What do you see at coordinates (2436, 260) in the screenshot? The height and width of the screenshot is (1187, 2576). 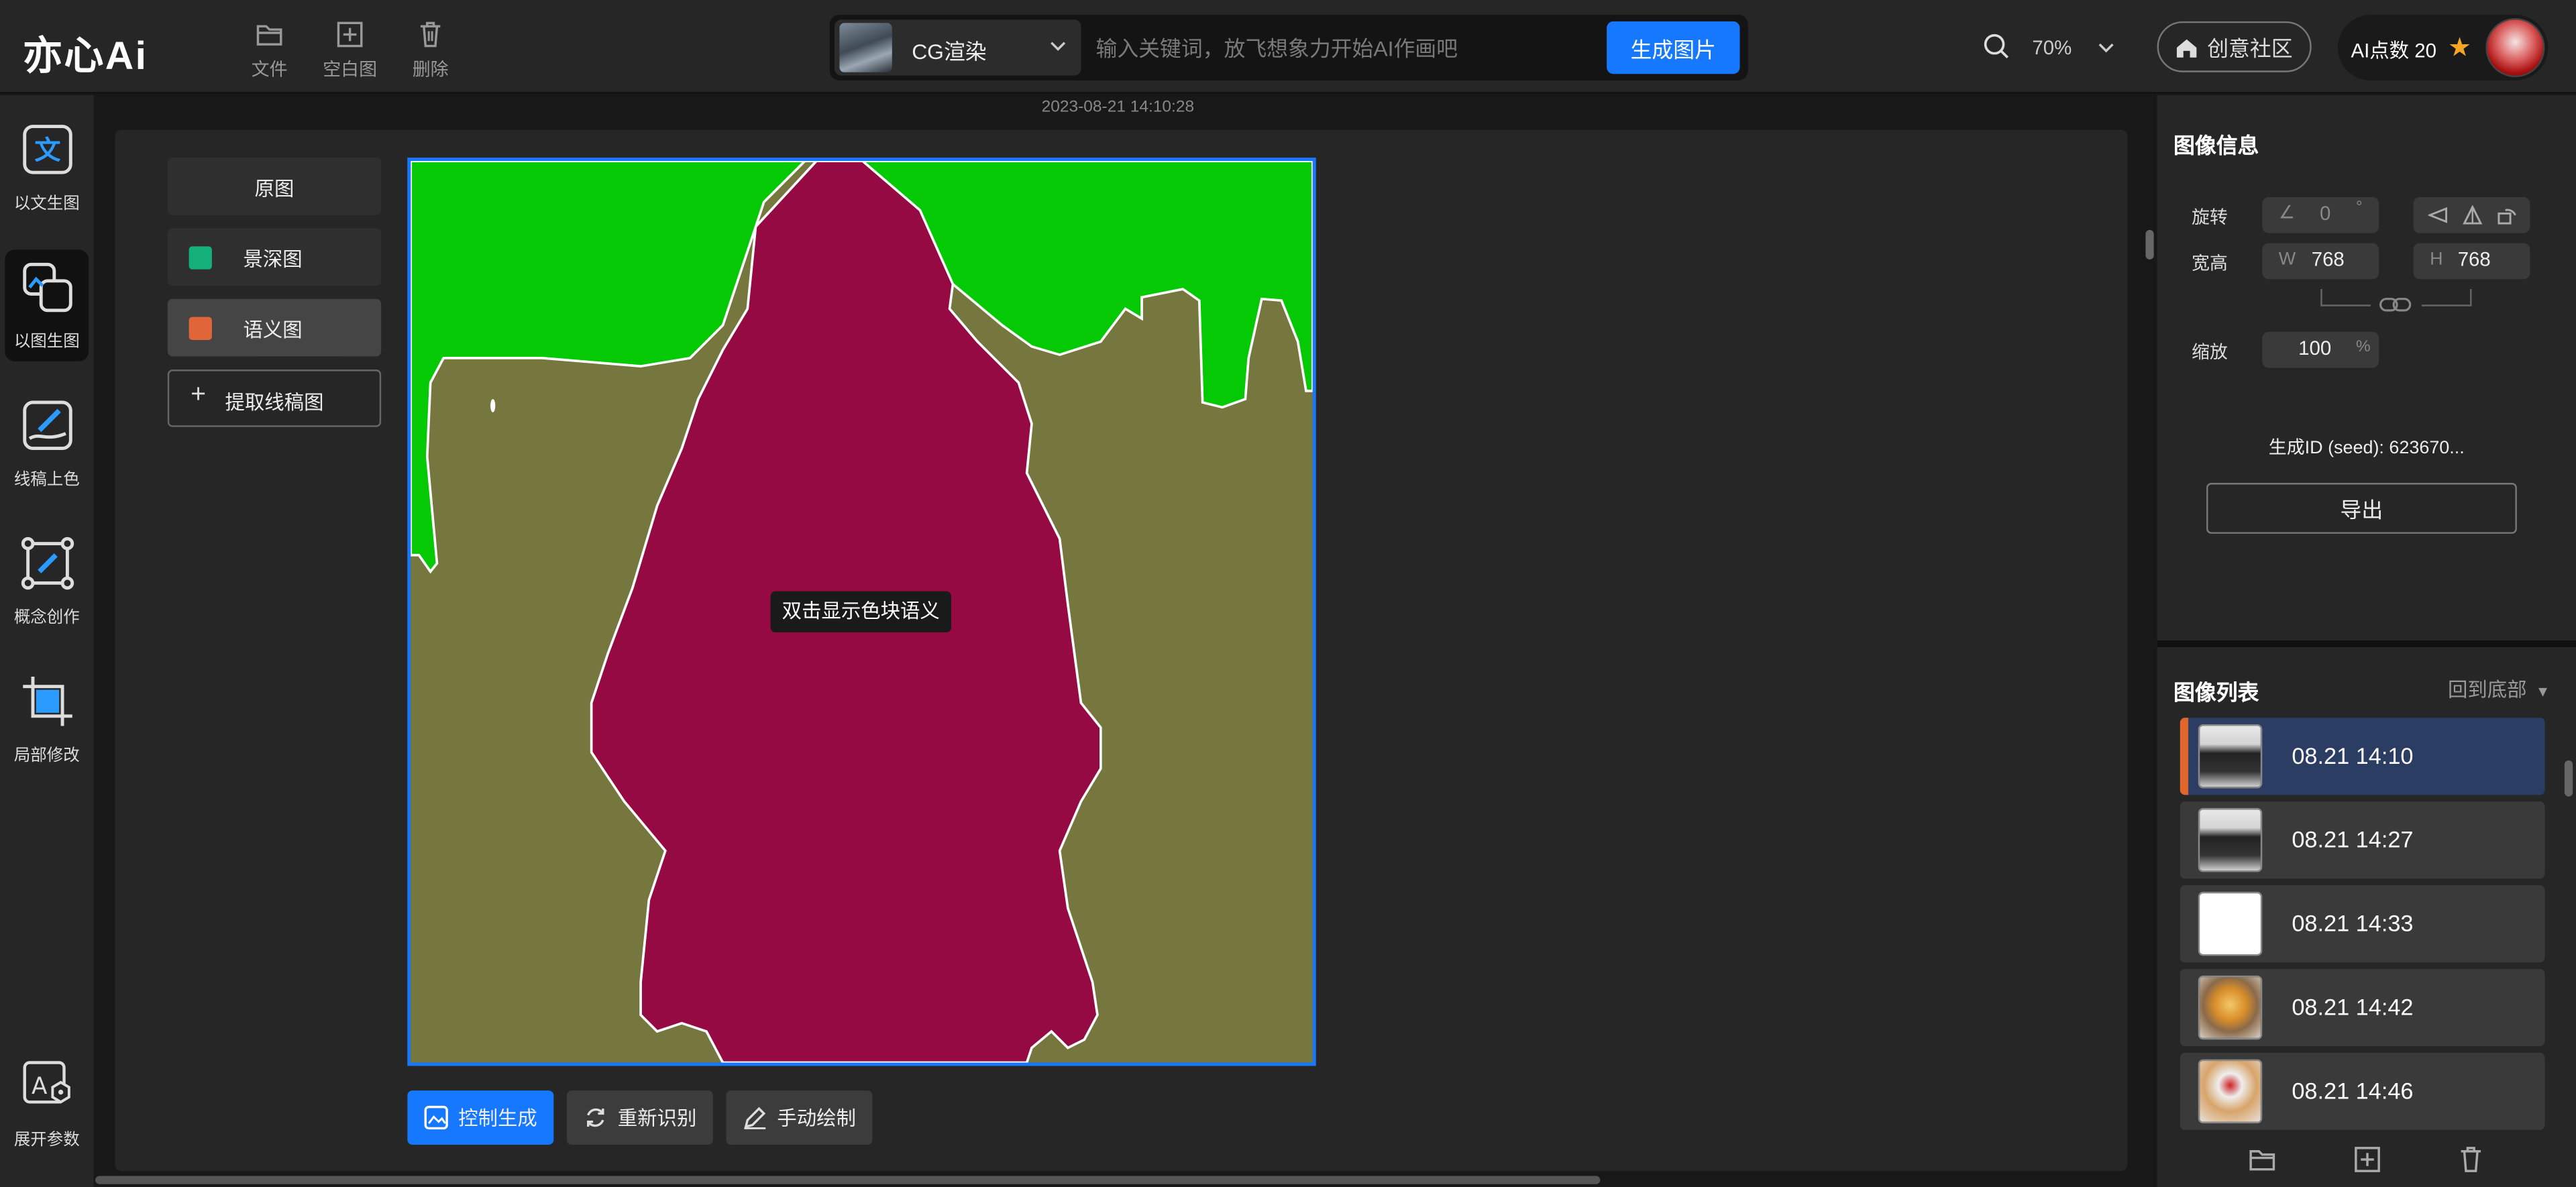 I see `height-prefix: H` at bounding box center [2436, 260].